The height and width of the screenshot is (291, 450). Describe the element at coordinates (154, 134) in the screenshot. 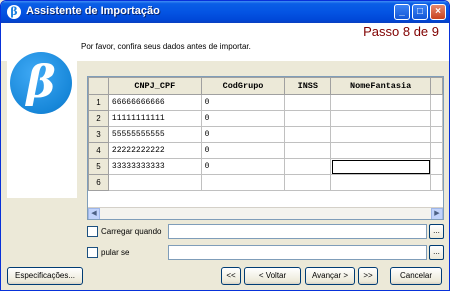

I see `cell-cnpj: 55555555555` at that location.